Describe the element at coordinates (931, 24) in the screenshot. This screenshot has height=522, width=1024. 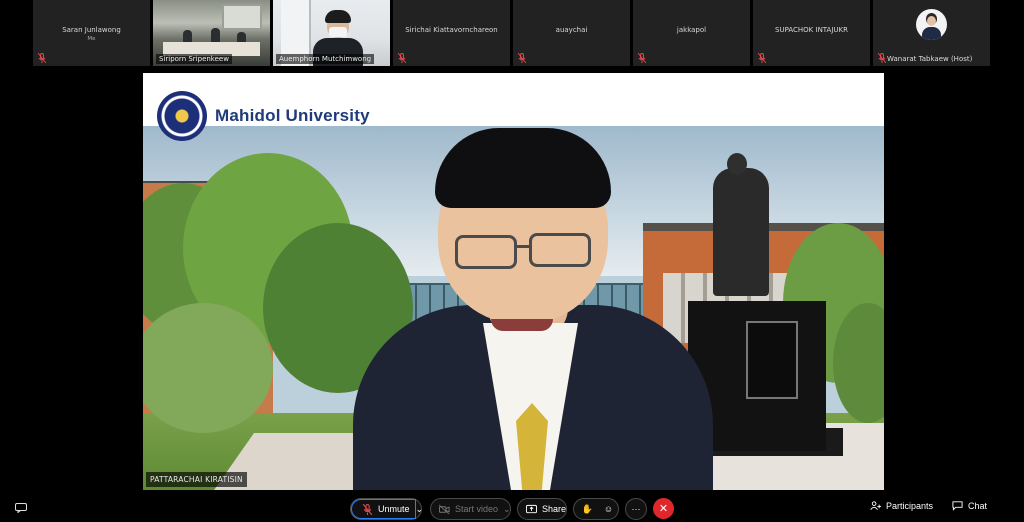
I see `avatar` at that location.